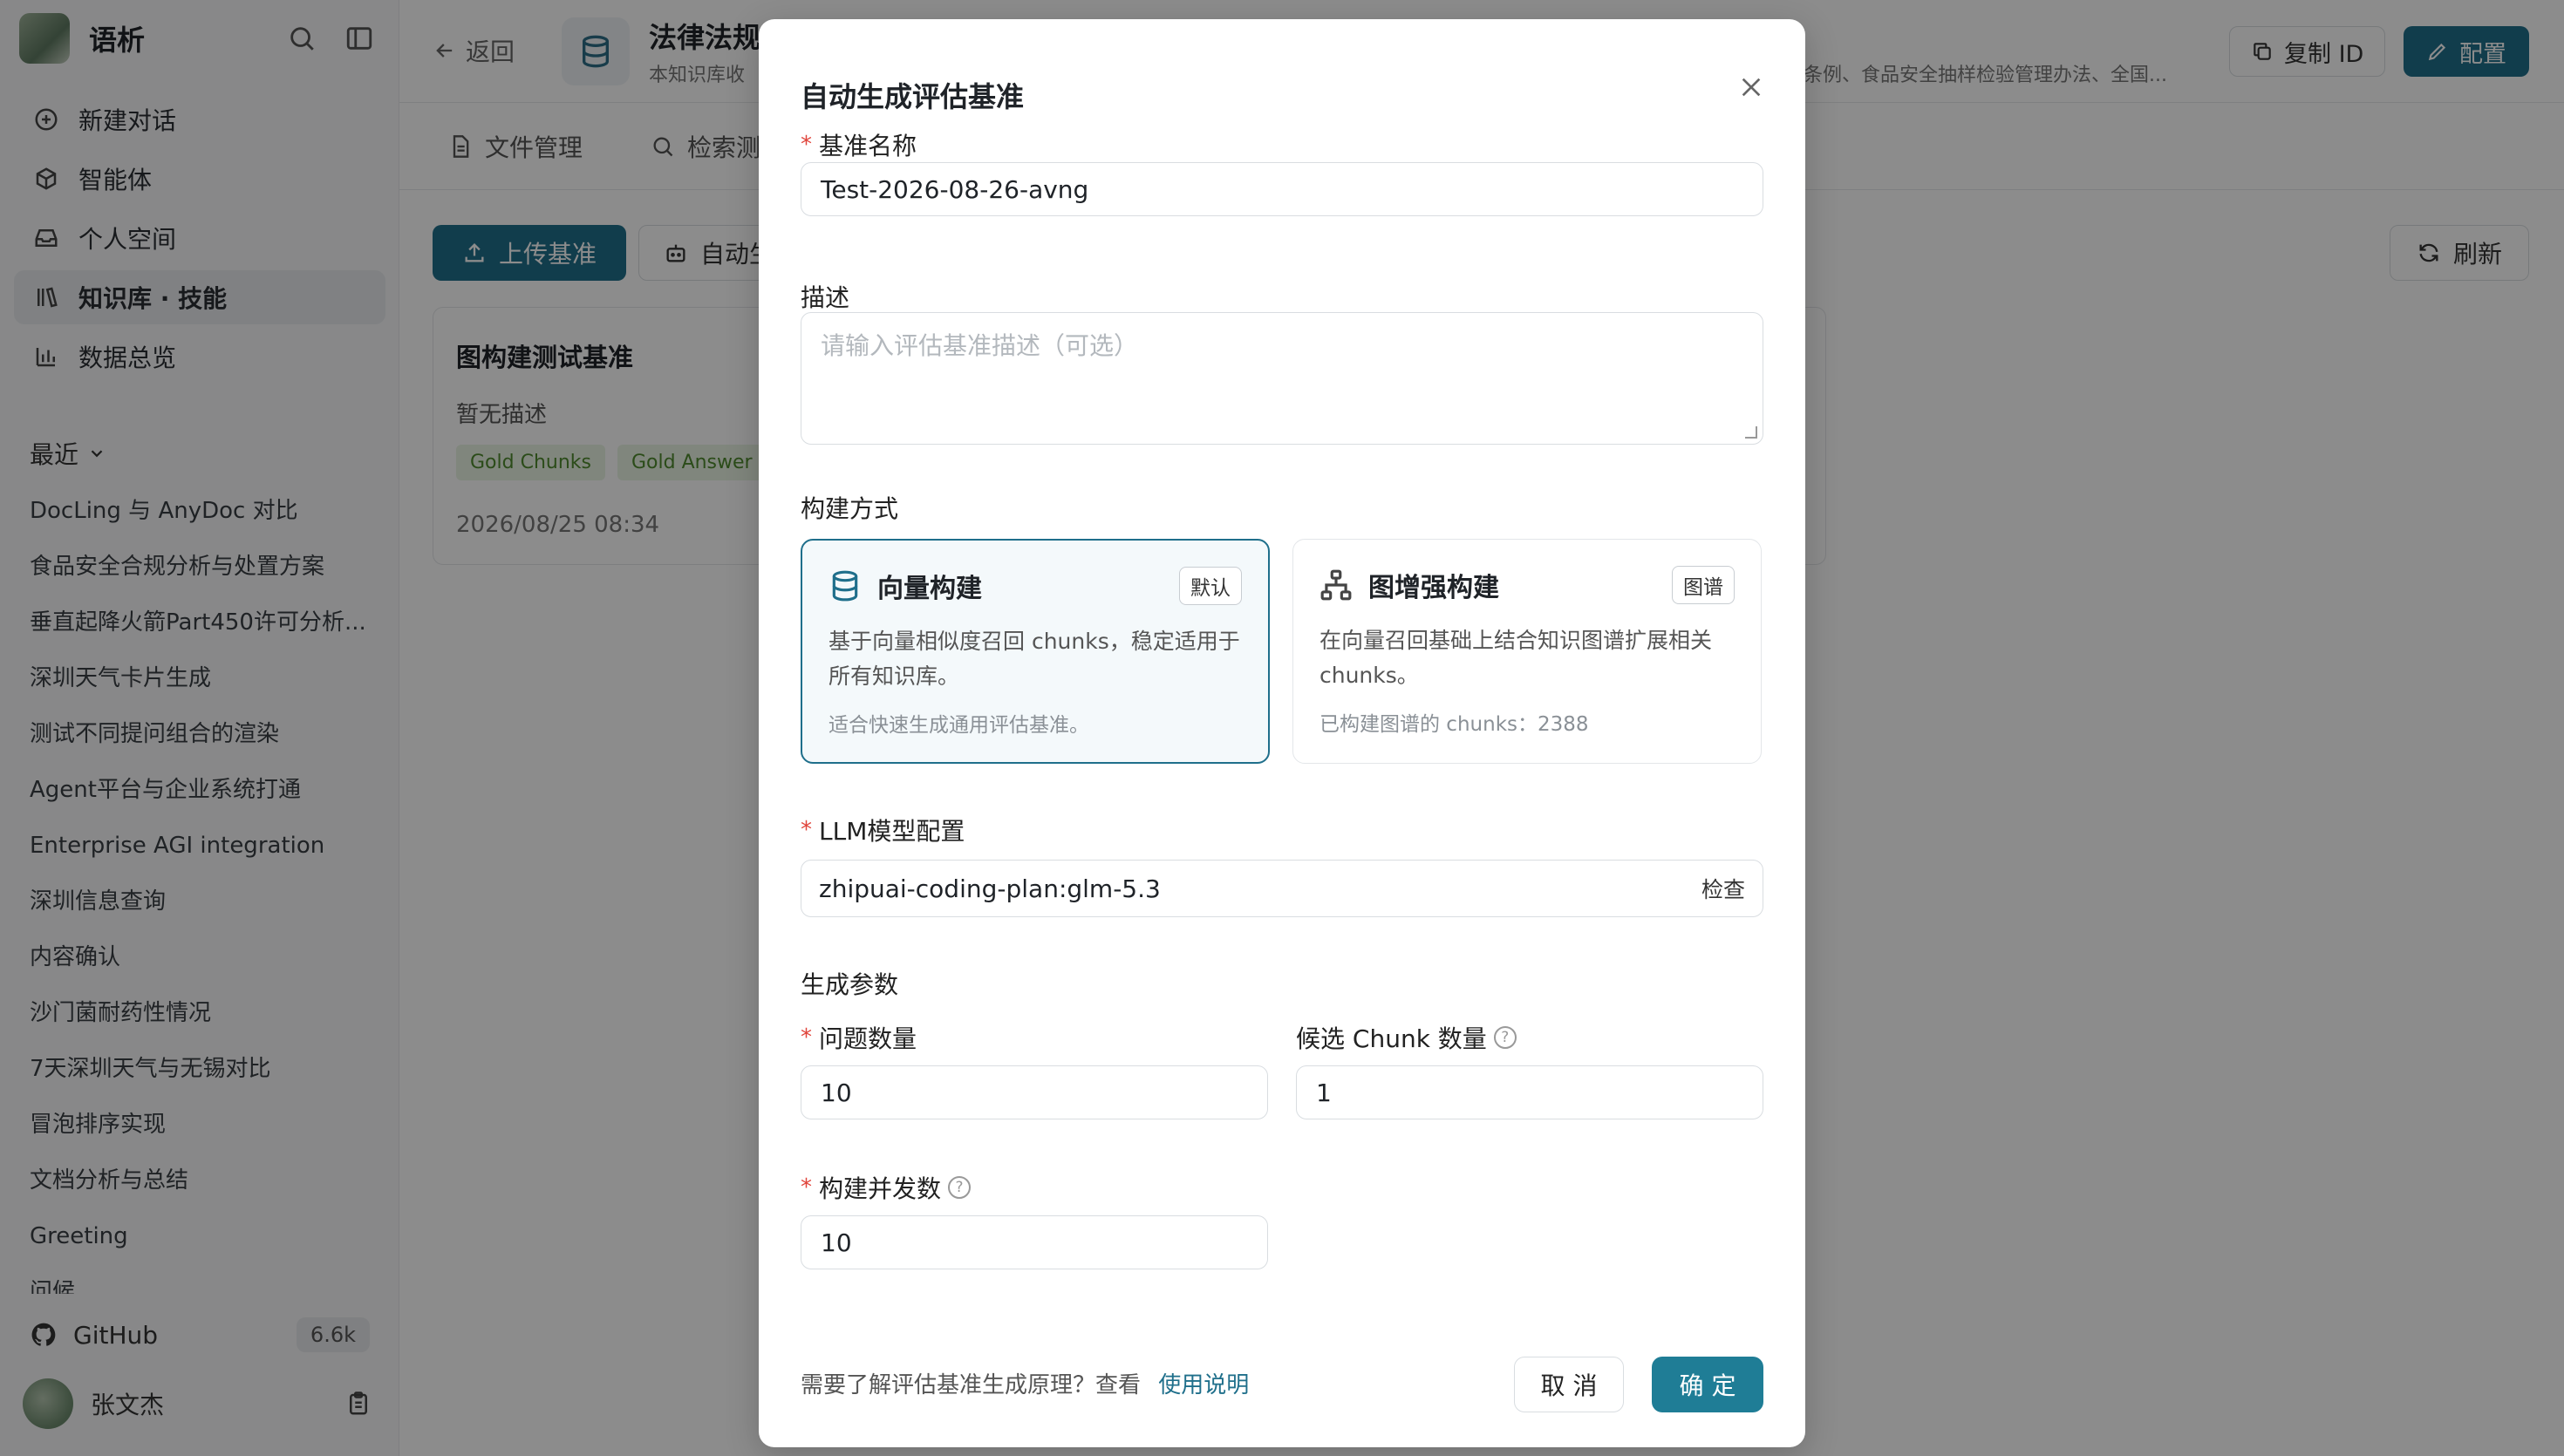 Image resolution: width=2564 pixels, height=1456 pixels. I want to click on candidate-chunk-input: 1, so click(1529, 1092).